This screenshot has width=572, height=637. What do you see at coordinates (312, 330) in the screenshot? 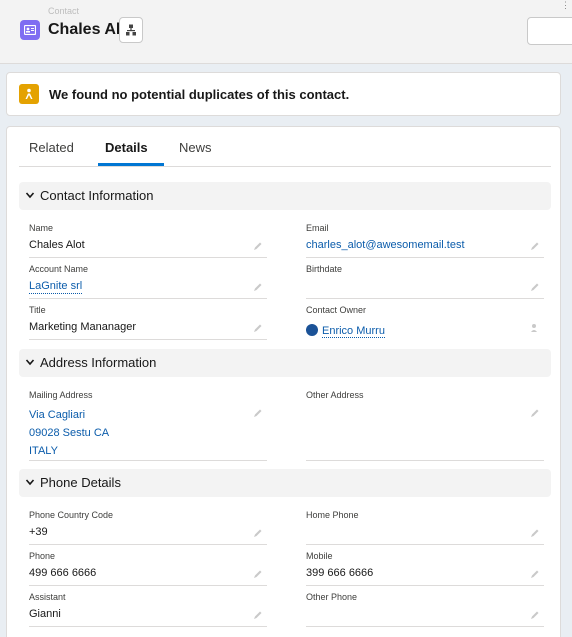
I see `owner-avatar` at bounding box center [312, 330].